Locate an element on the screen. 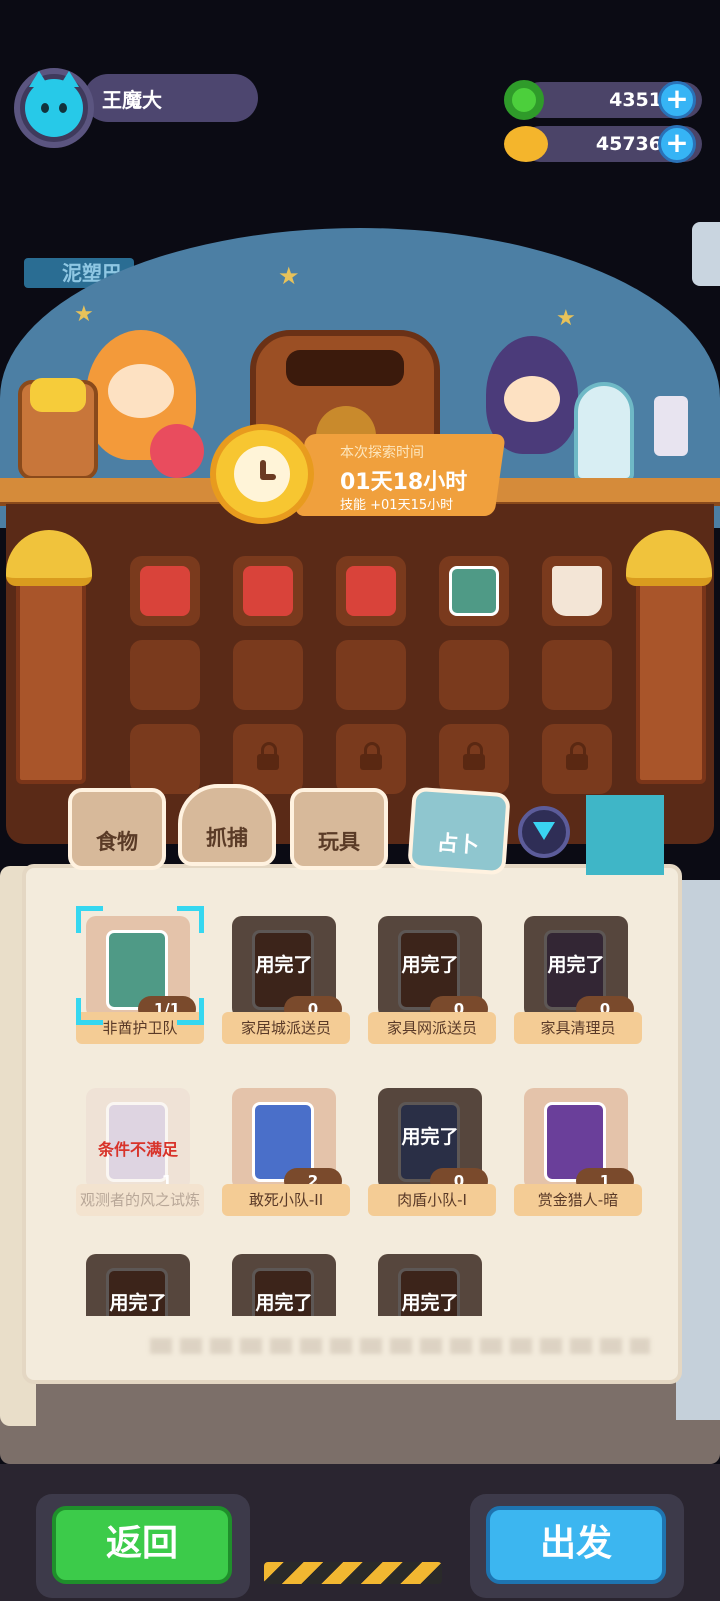 The image size is (720, 1601). card-row-partial: 用完了 用完了 用完了 is located at coordinates (360, 1285).